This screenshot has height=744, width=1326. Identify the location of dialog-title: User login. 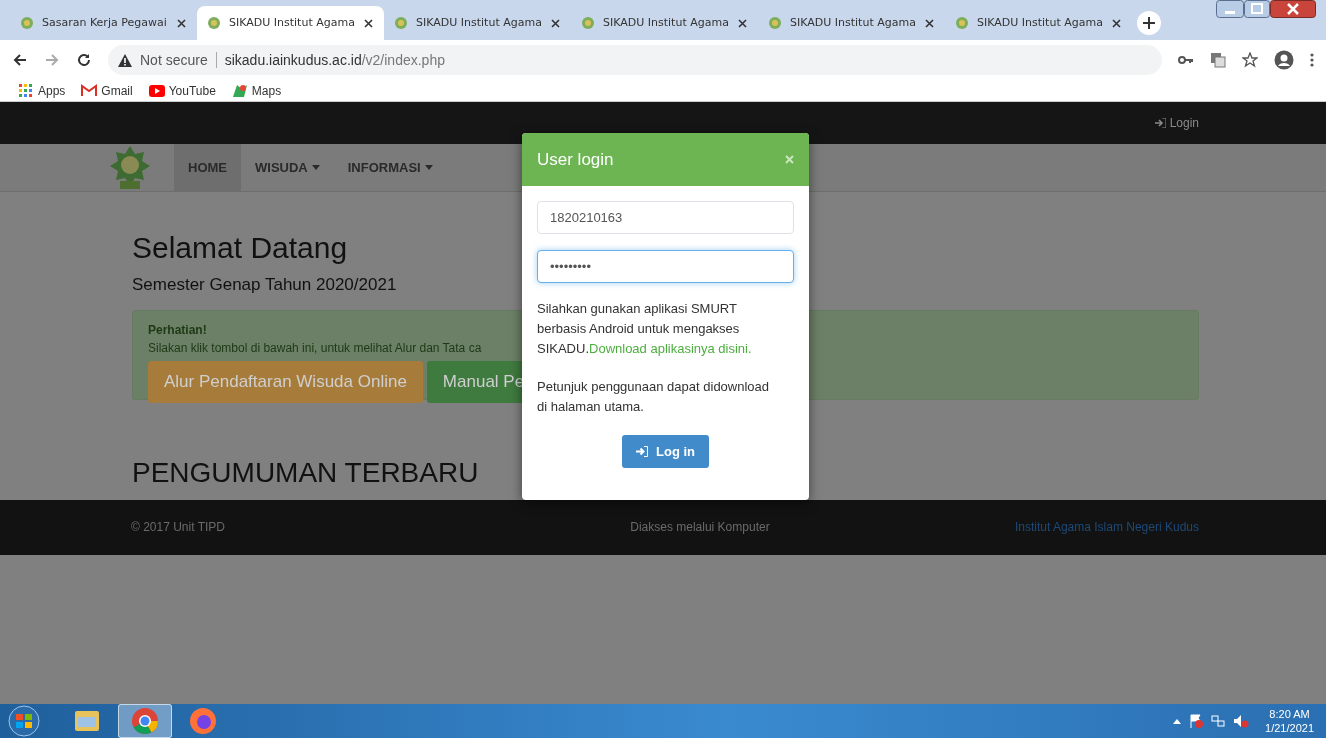
(575, 159).